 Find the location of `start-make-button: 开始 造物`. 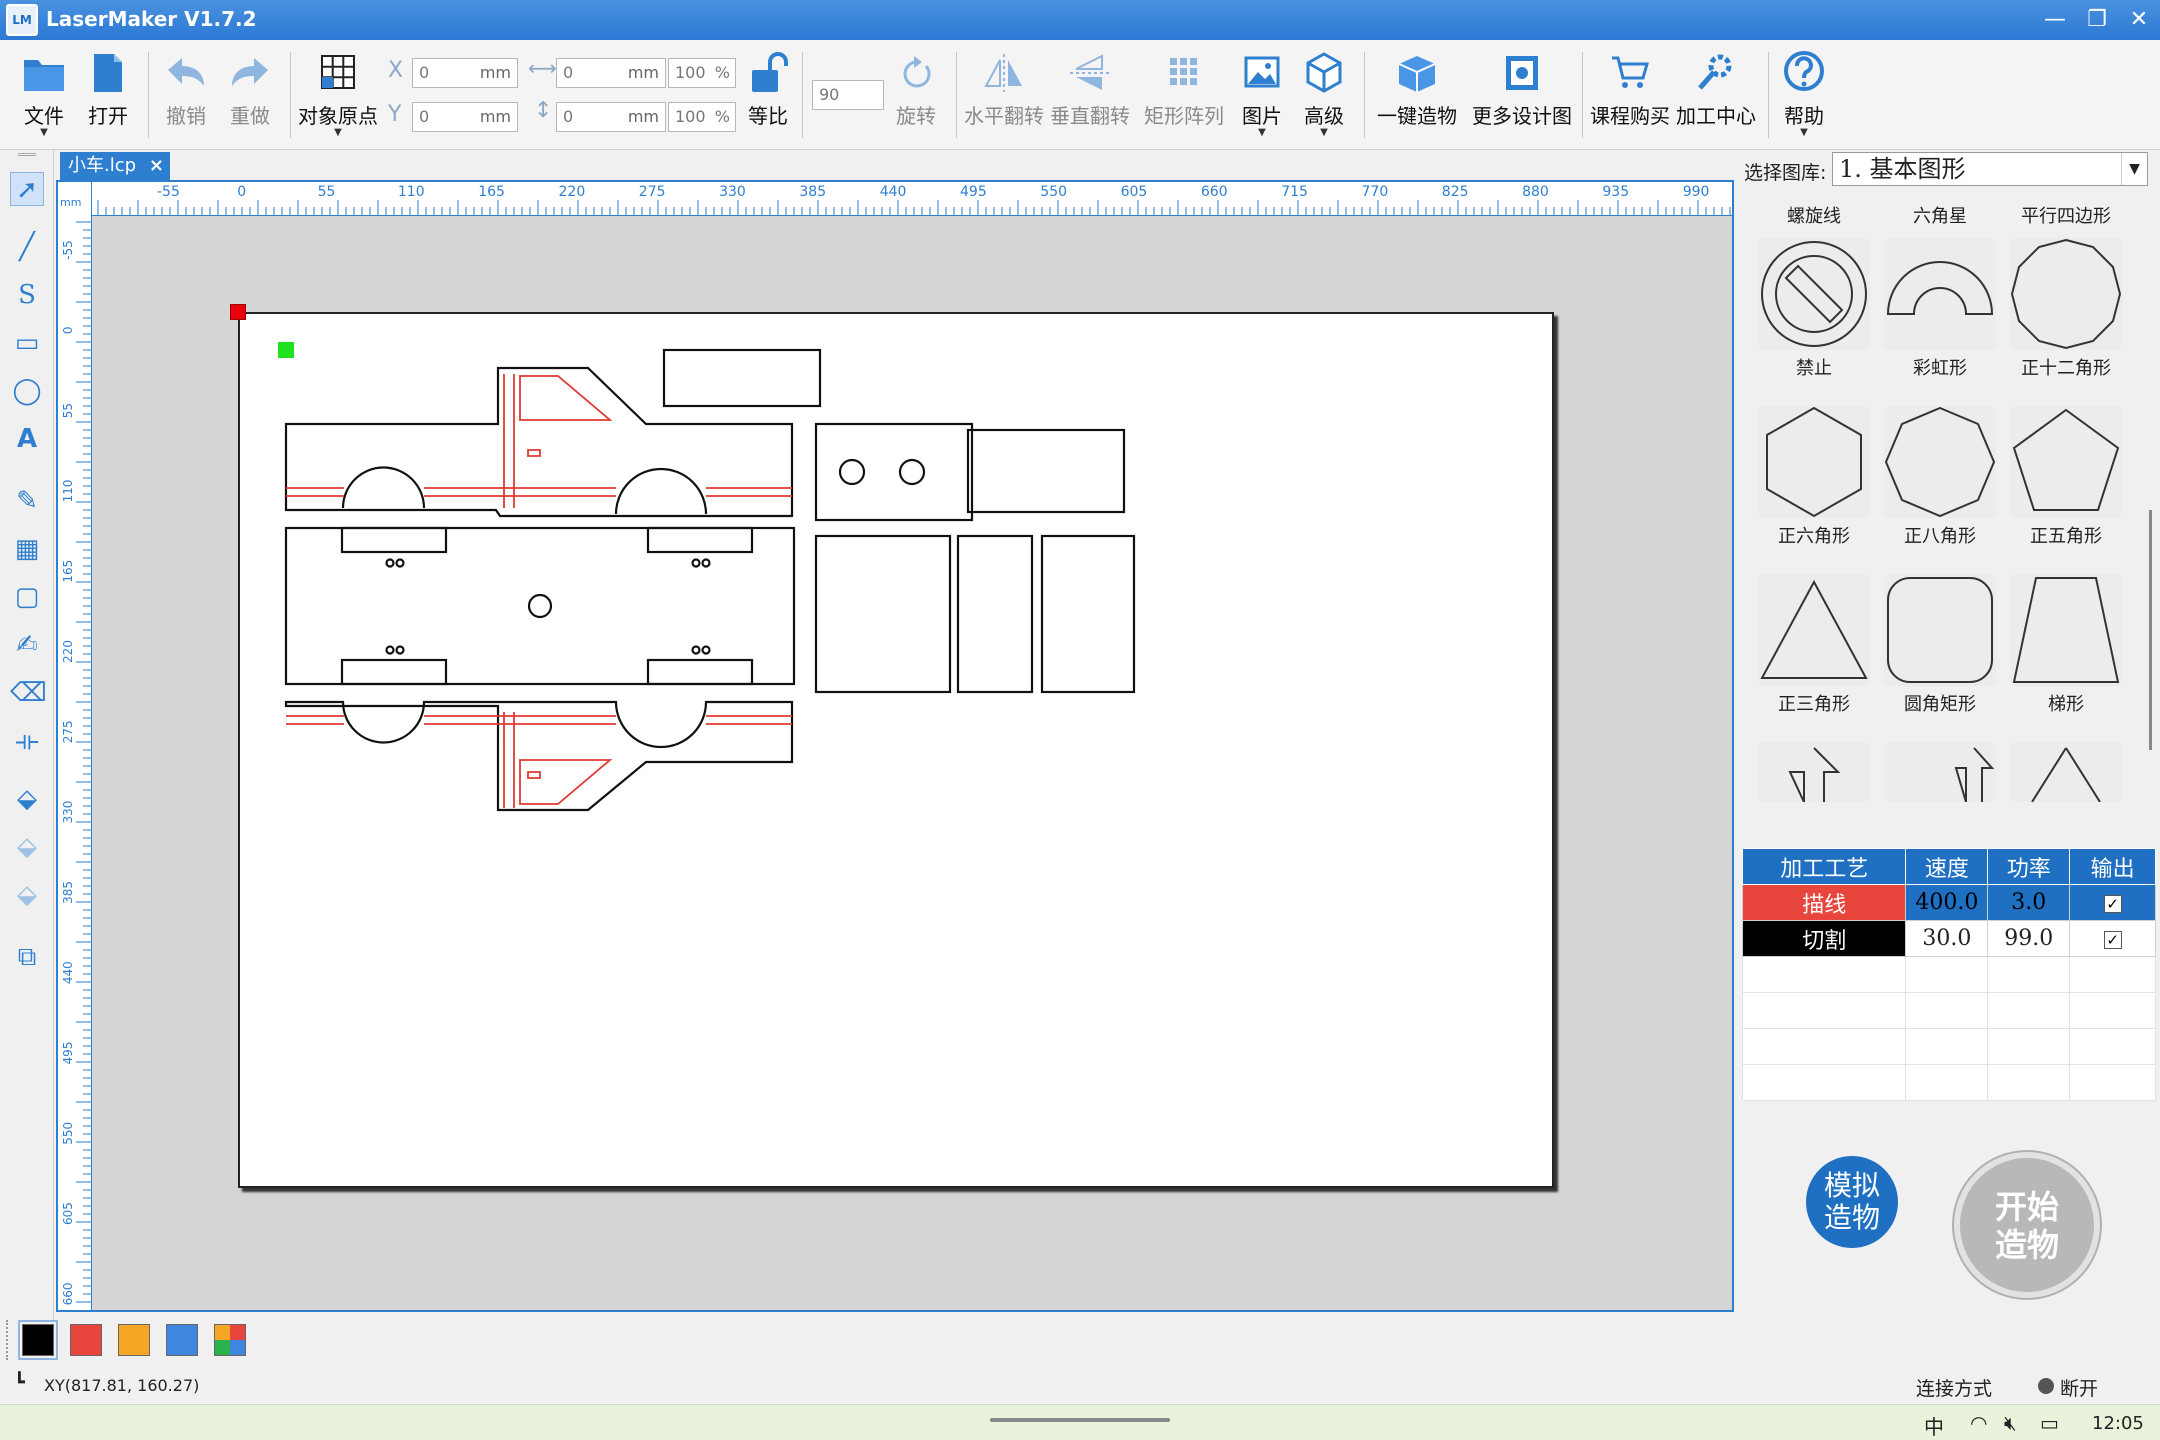

start-make-button: 开始 造物 is located at coordinates (2027, 1225).